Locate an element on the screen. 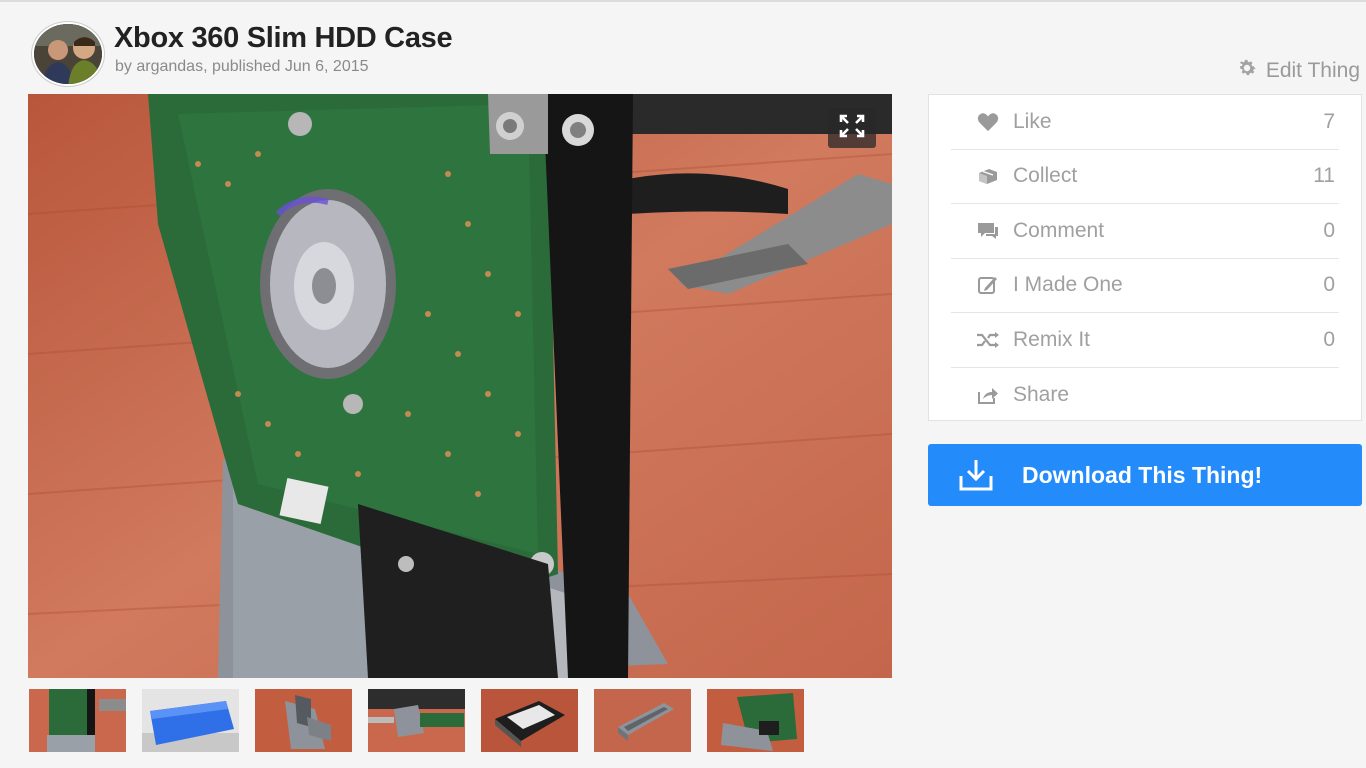 Image resolution: width=1366 pixels, height=768 pixels. like-button: Like 7 is located at coordinates (1145, 122).